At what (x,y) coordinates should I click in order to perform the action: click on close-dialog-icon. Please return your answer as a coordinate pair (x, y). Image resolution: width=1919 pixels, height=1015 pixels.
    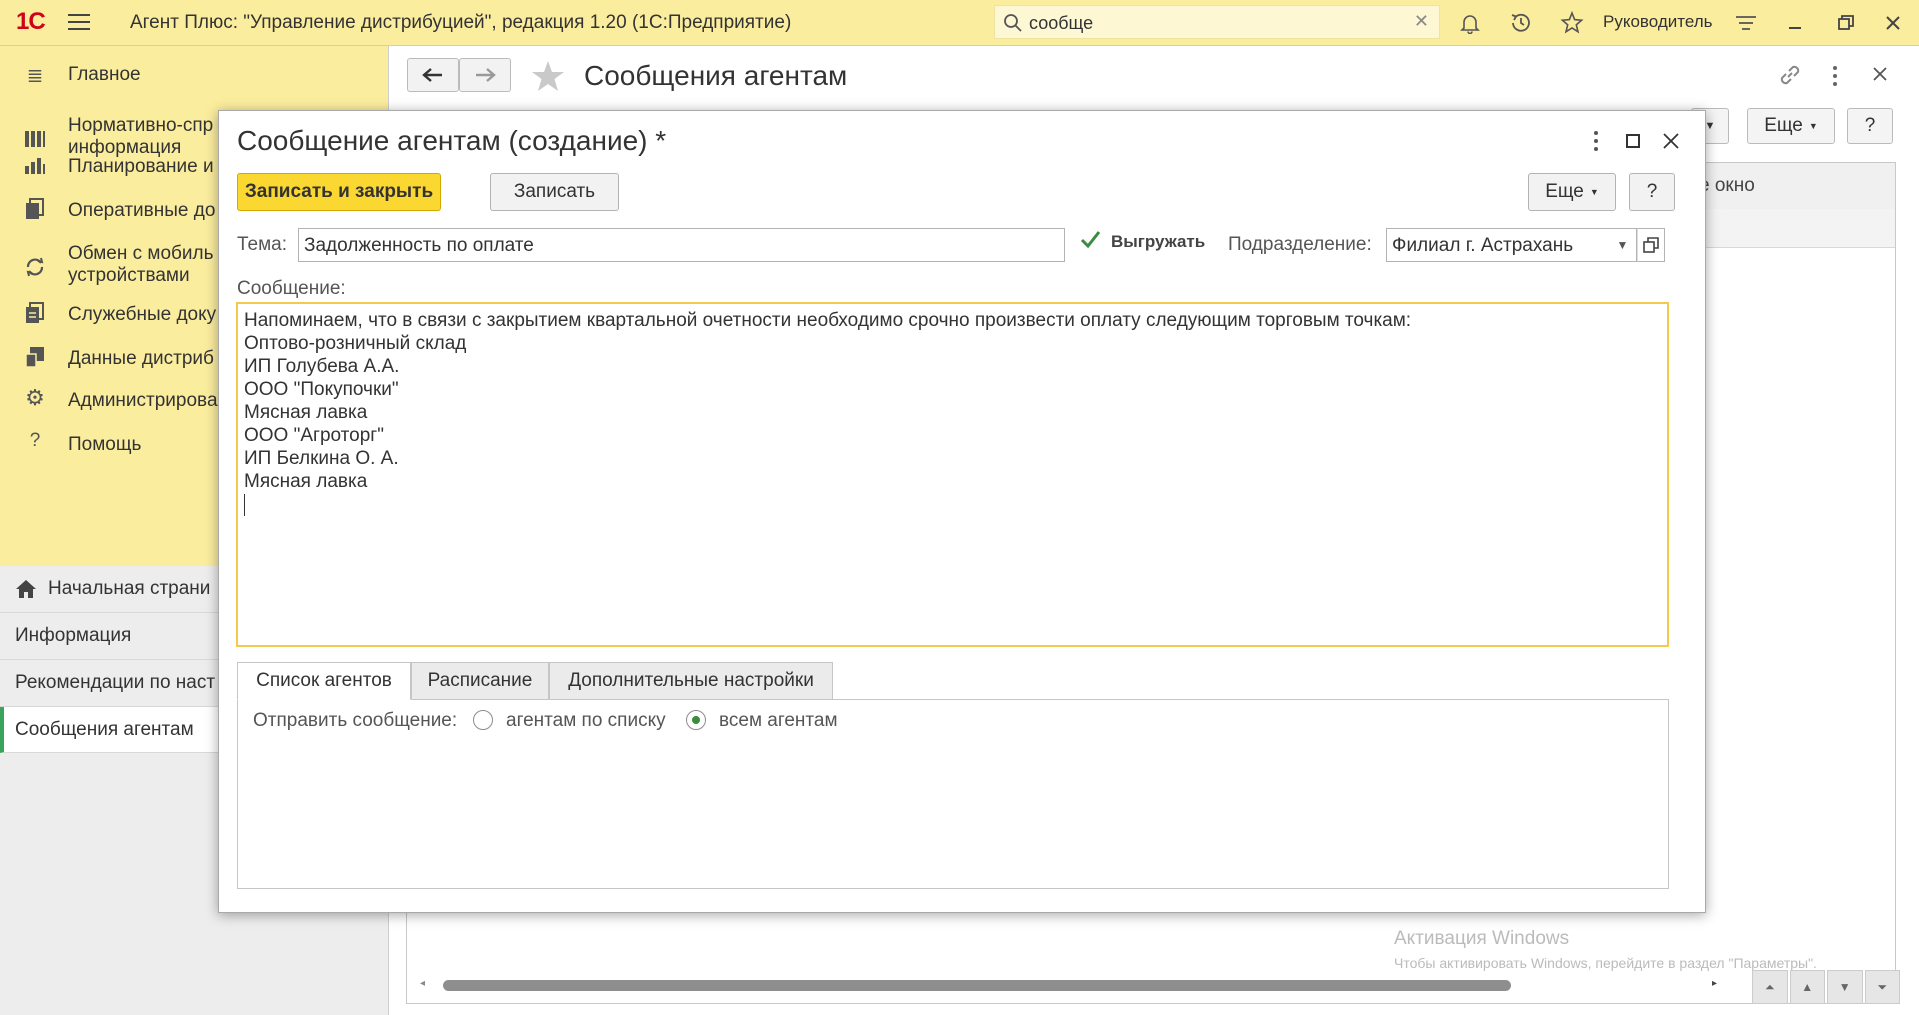
    Looking at the image, I should click on (1671, 141).